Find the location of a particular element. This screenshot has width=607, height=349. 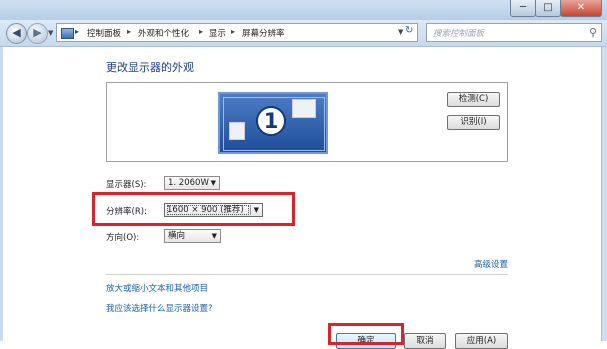

display-select-value: 1. 2060W is located at coordinates (188, 183).